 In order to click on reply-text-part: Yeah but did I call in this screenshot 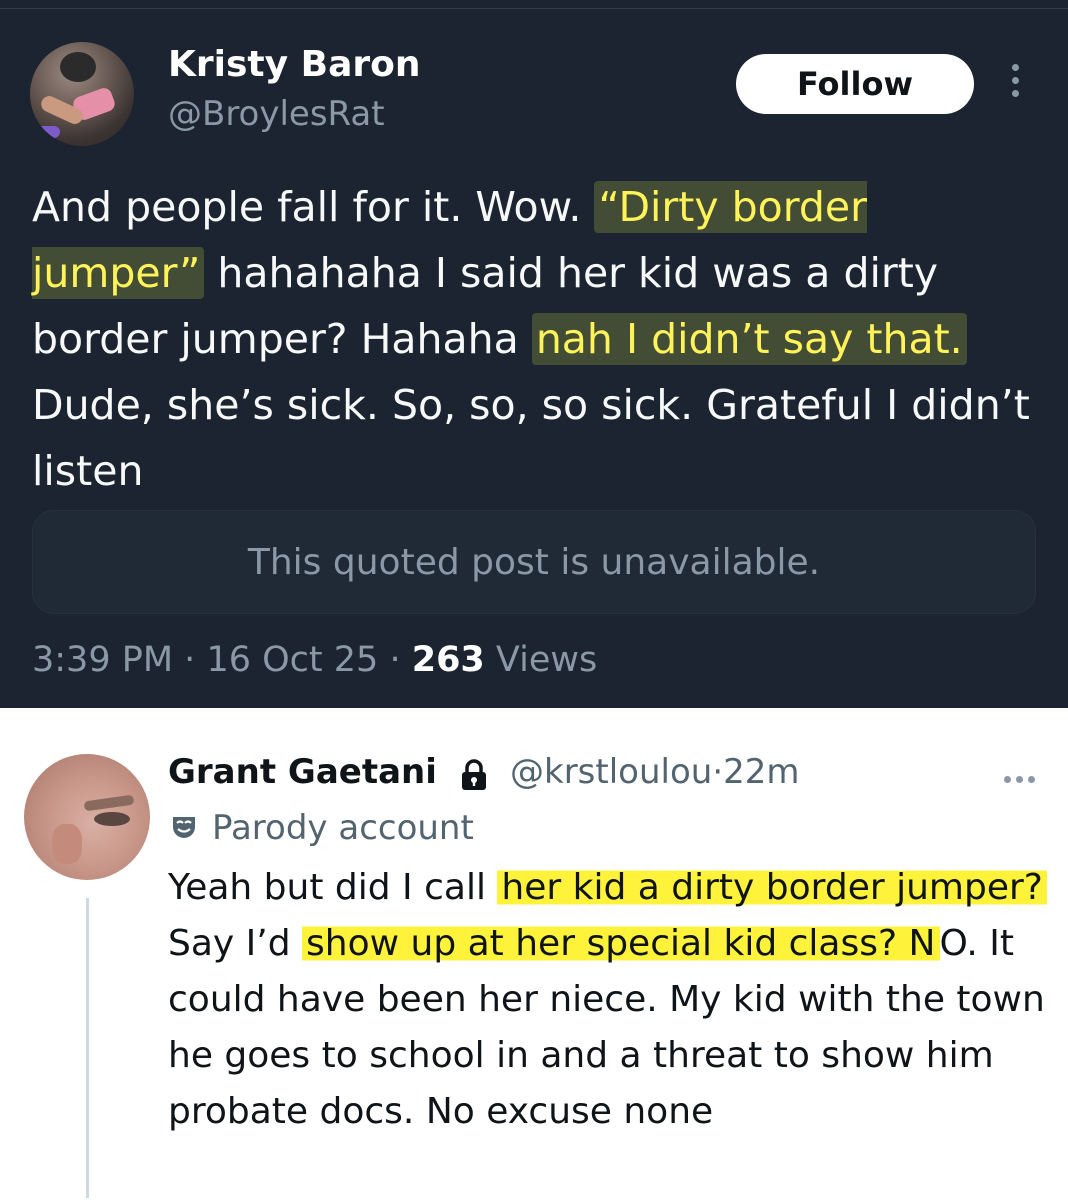, I will do `click(333, 887)`.